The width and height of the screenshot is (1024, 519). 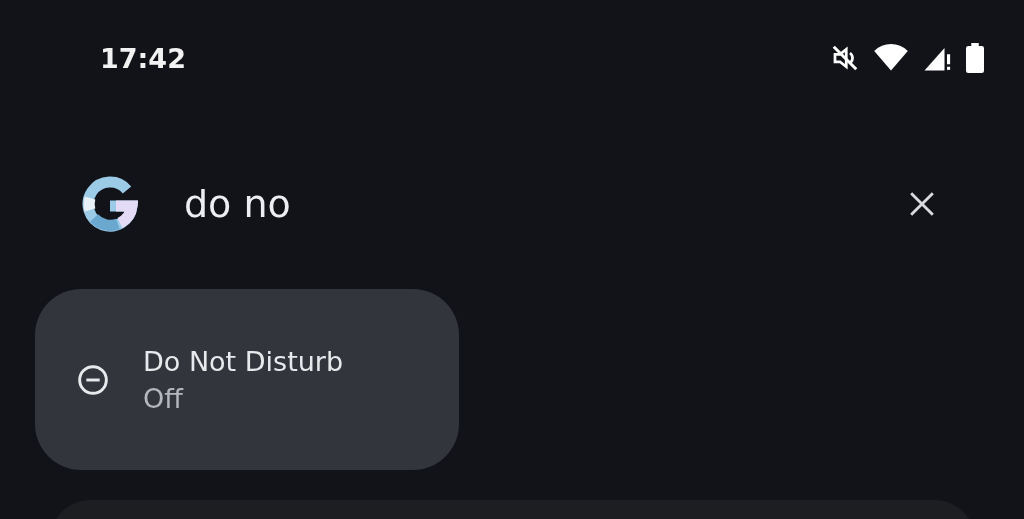 I want to click on setting-title: Do Not Disturb, so click(x=243, y=361).